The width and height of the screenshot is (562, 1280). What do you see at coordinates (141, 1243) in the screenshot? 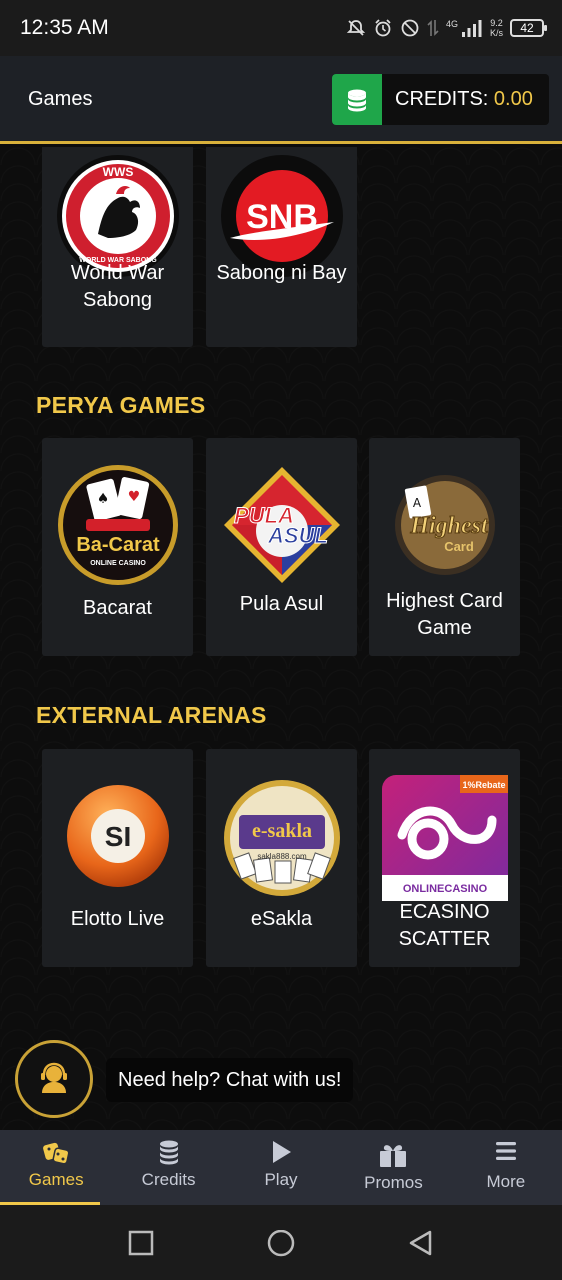
I see `recent-apps-icon` at bounding box center [141, 1243].